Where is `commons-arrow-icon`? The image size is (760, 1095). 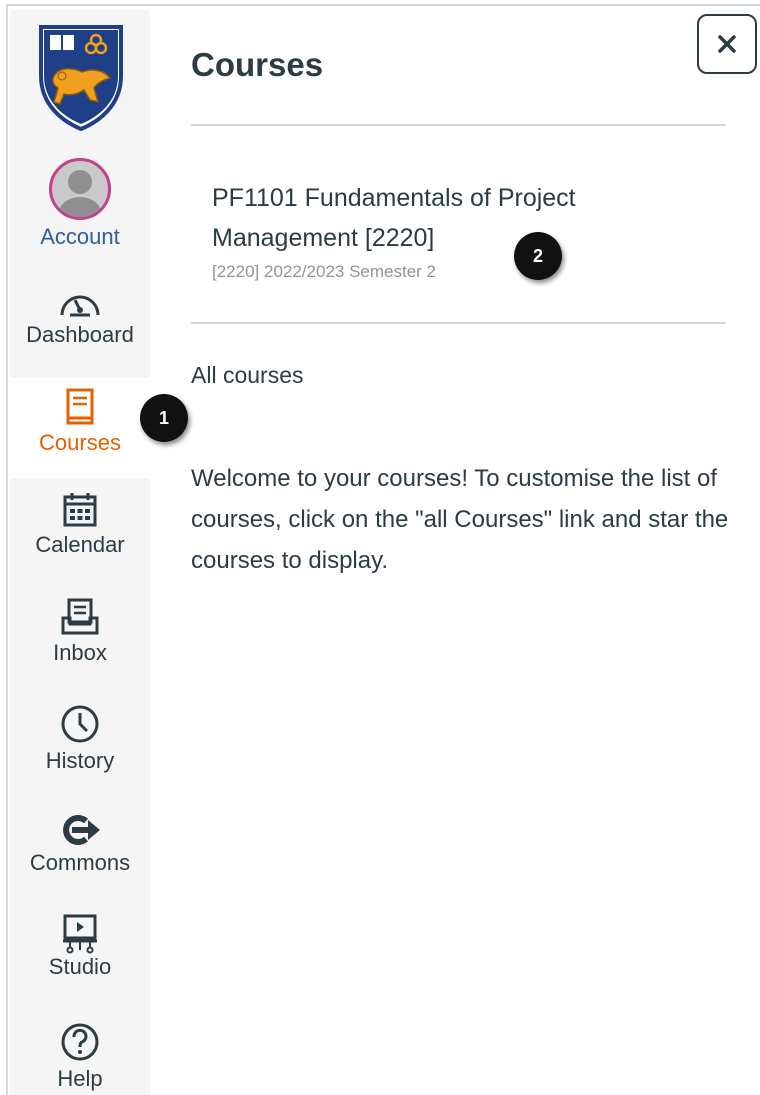 commons-arrow-icon is located at coordinates (81, 830).